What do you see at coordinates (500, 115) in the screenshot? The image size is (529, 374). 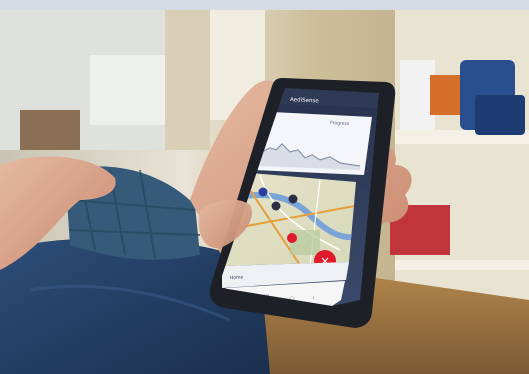 I see `blue-bottle` at bounding box center [500, 115].